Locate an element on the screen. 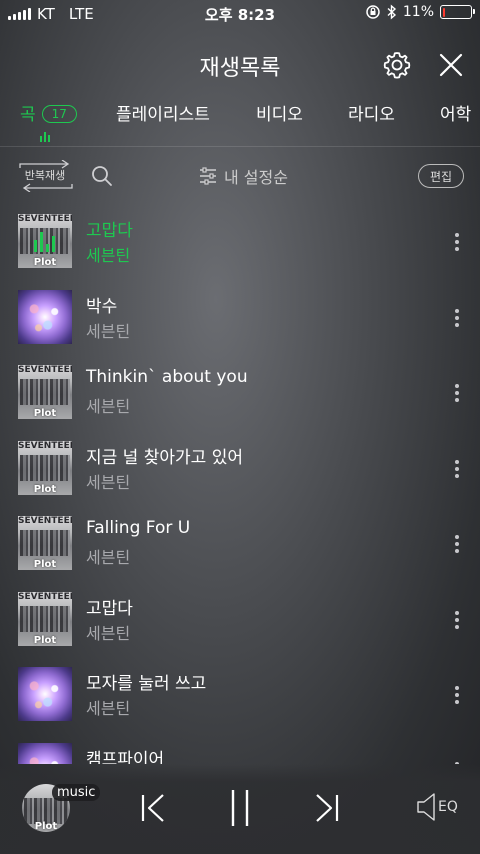 This screenshot has width=480, height=854. battery-icon is located at coordinates (457, 12).